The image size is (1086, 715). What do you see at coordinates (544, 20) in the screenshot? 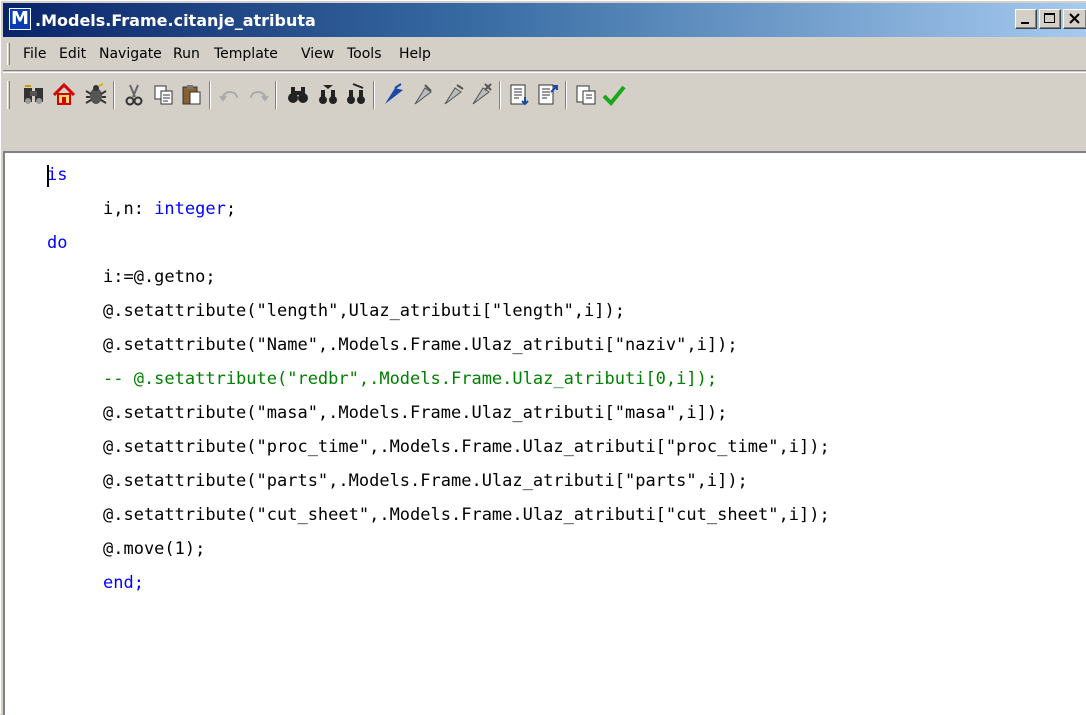
I see `title-bar: M .Models.Frame.citanje_atributa` at bounding box center [544, 20].